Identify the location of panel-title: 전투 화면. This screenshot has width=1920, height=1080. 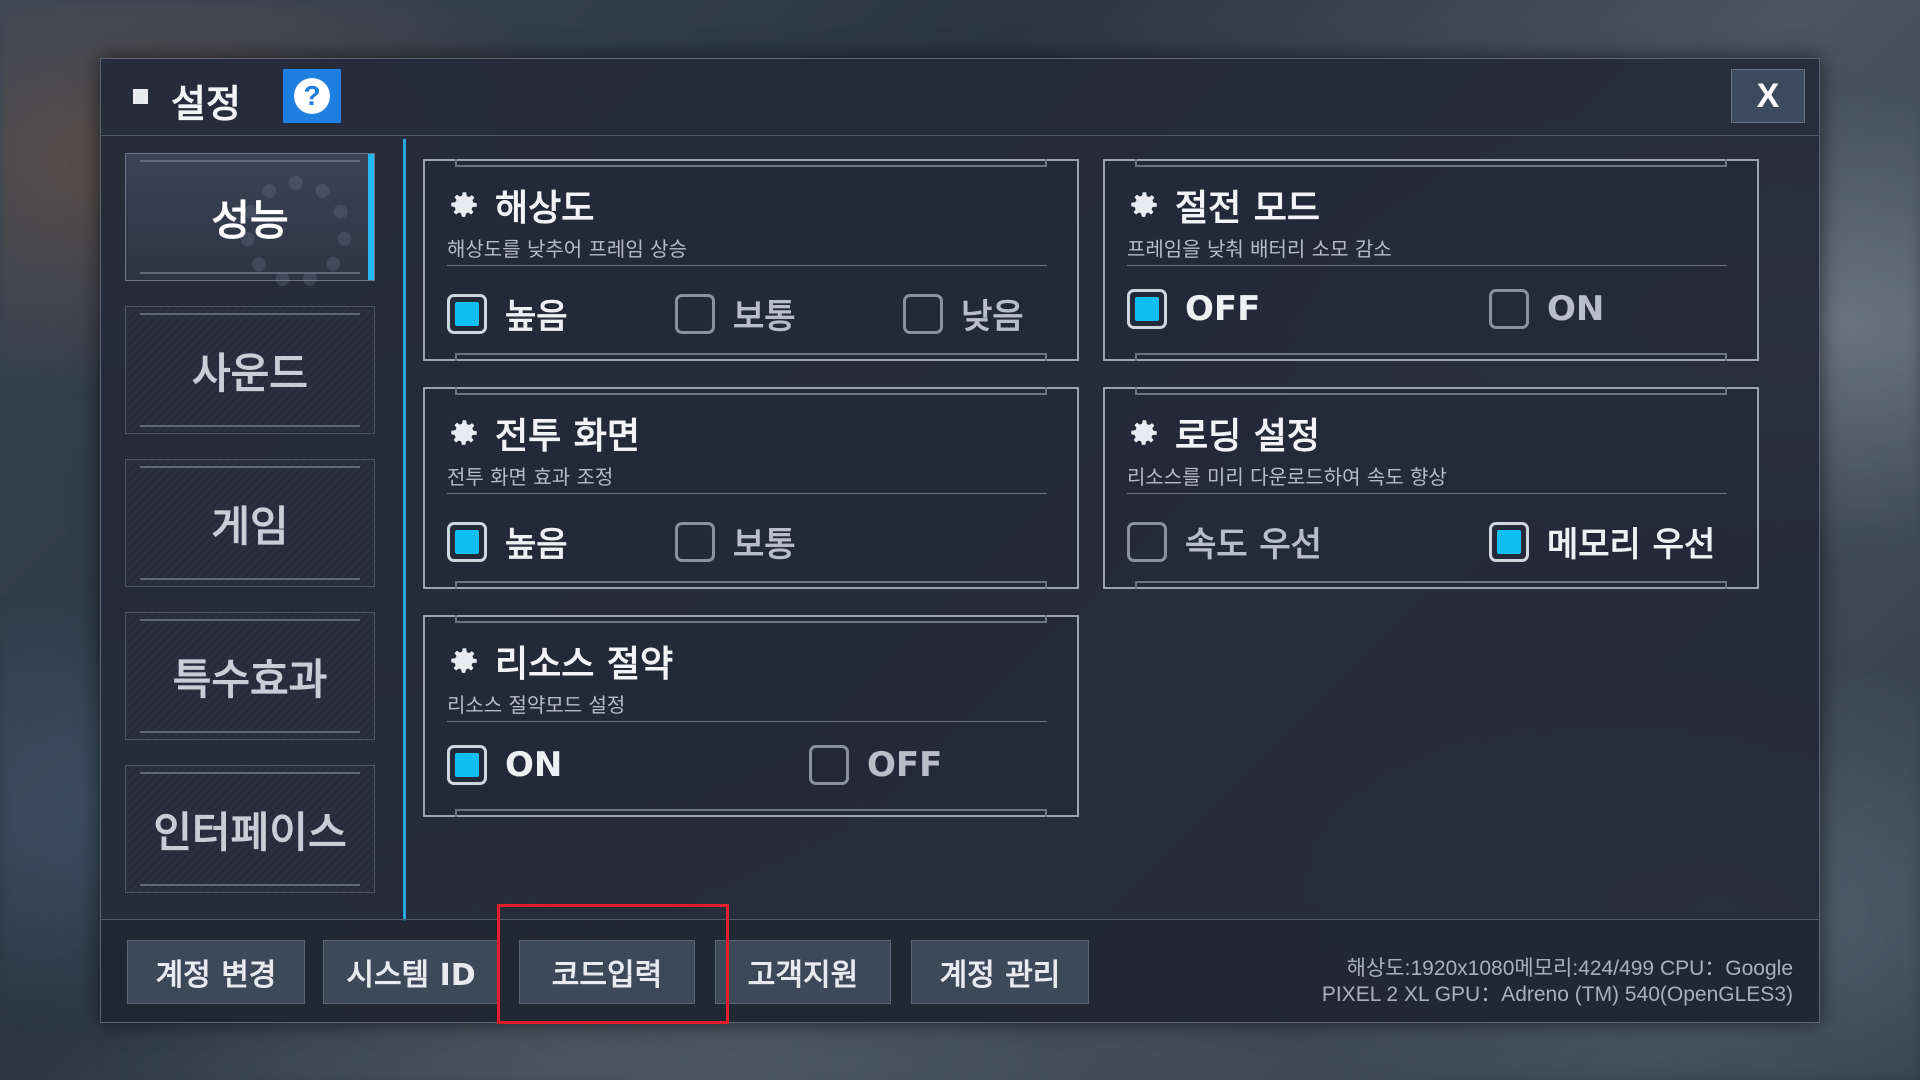
(568, 436).